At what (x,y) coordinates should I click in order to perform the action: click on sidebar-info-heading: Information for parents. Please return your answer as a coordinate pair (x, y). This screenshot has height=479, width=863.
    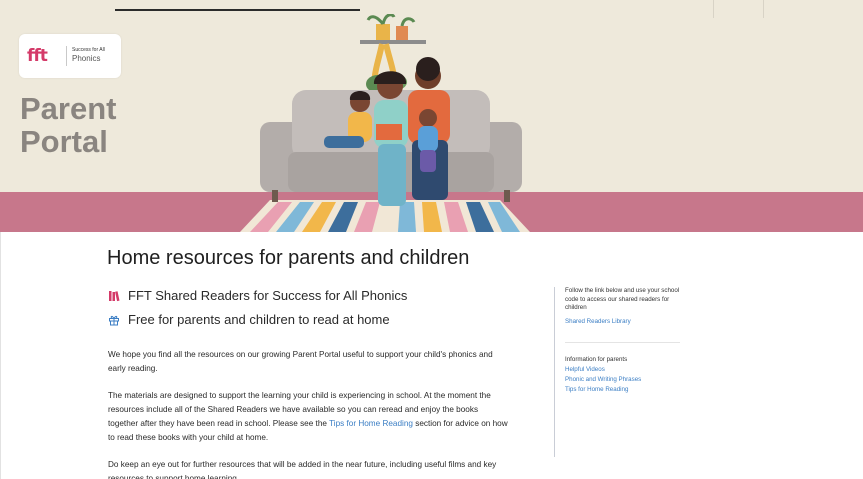
    Looking at the image, I should click on (596, 359).